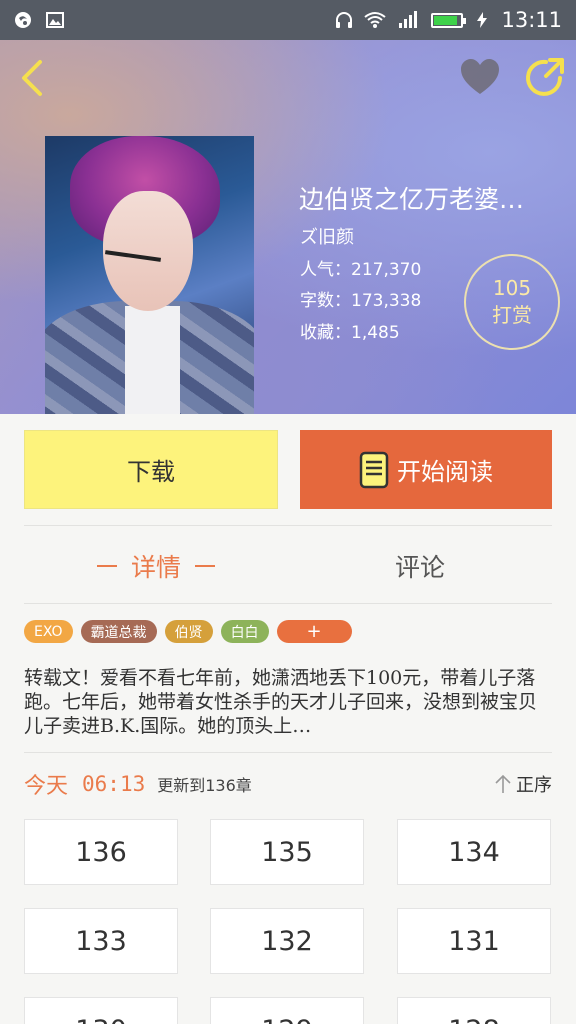 The height and width of the screenshot is (1024, 576). I want to click on tag-chip: 伯贤, so click(188, 631).